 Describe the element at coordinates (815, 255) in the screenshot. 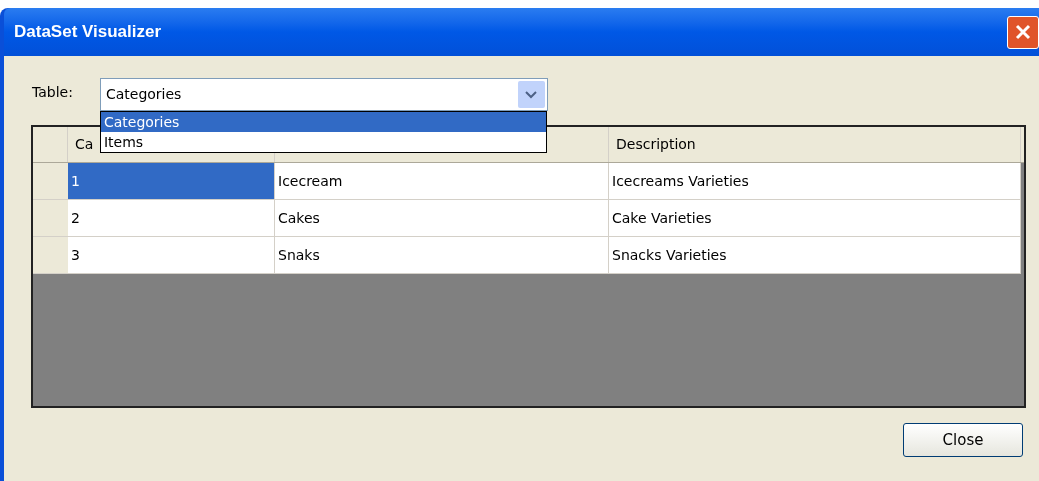

I see `table-cell: Snacks Varieties` at that location.